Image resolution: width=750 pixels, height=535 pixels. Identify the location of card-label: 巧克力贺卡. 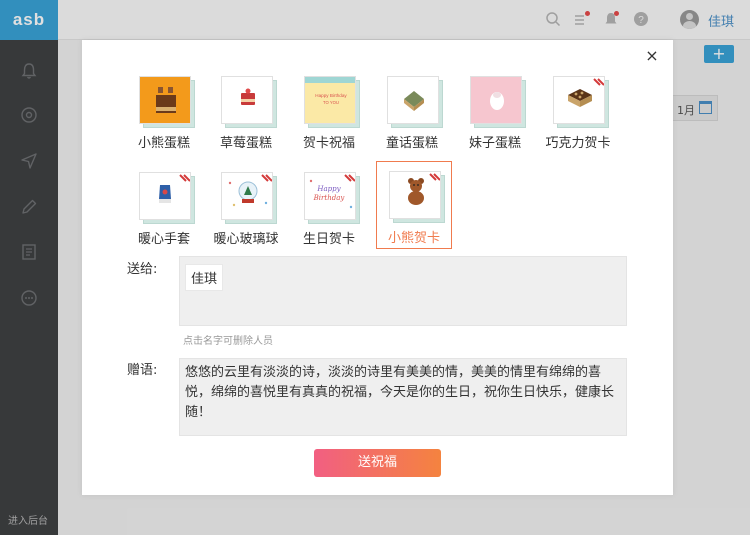
(578, 143).